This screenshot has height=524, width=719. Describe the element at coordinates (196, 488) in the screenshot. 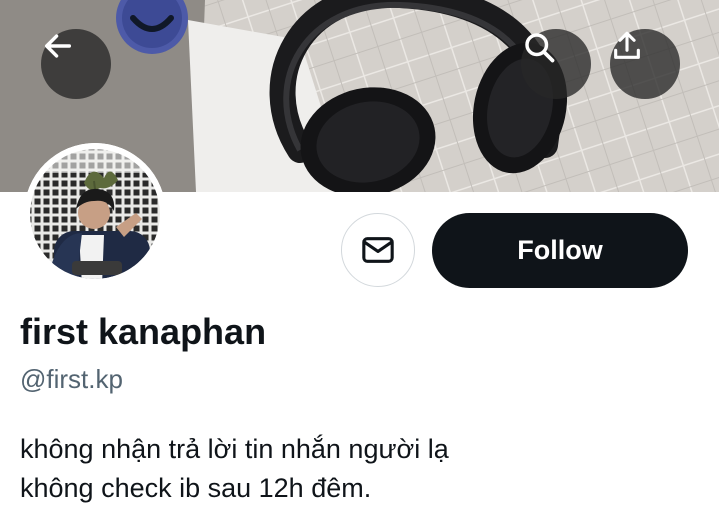

I see `bio-line: không check ib sau 12h đêm.` at that location.